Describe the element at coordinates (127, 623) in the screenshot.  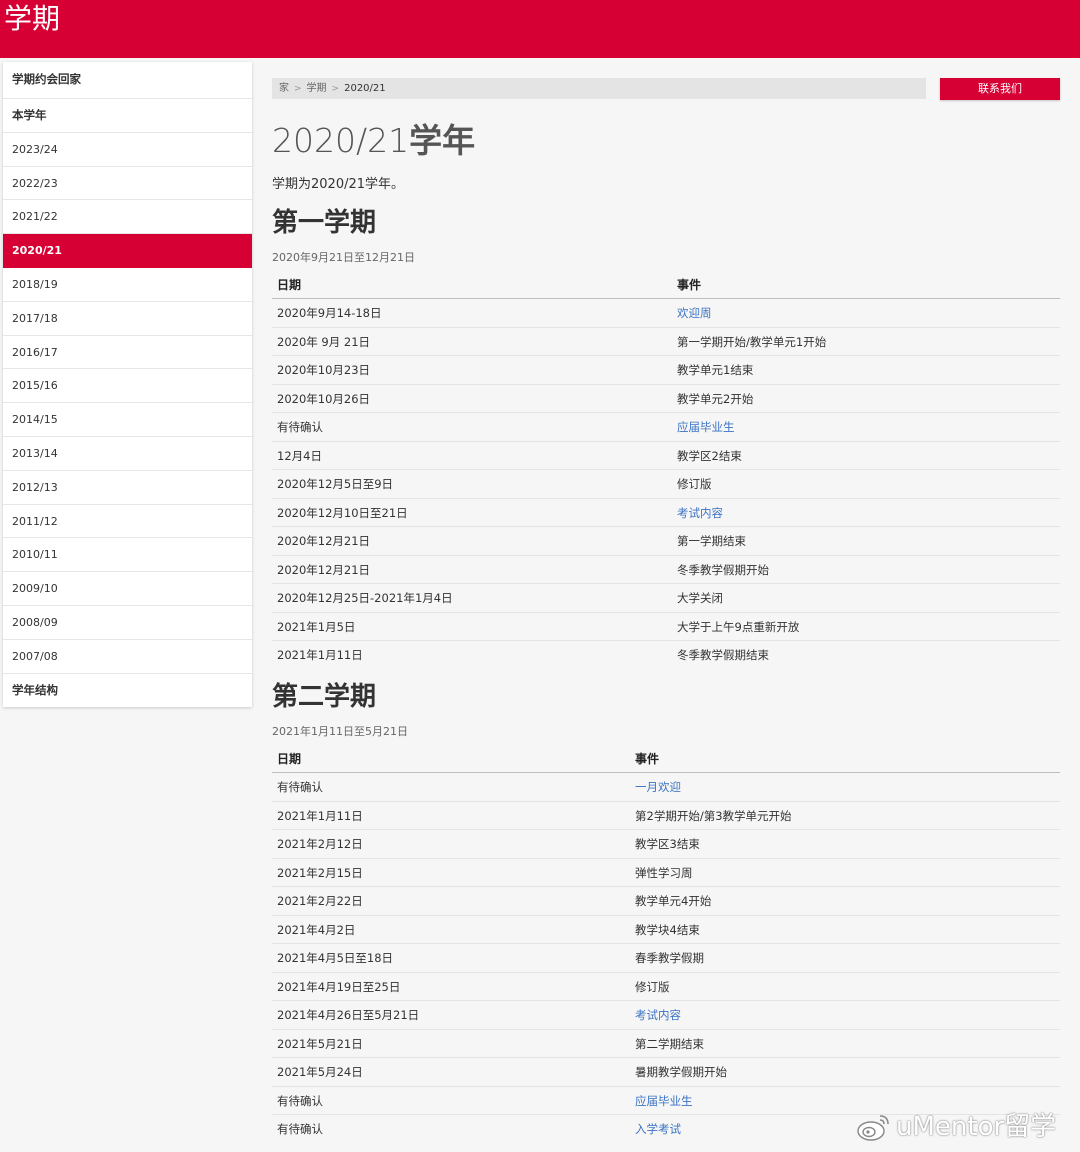
I see `sidebar-item: 2008/09` at that location.